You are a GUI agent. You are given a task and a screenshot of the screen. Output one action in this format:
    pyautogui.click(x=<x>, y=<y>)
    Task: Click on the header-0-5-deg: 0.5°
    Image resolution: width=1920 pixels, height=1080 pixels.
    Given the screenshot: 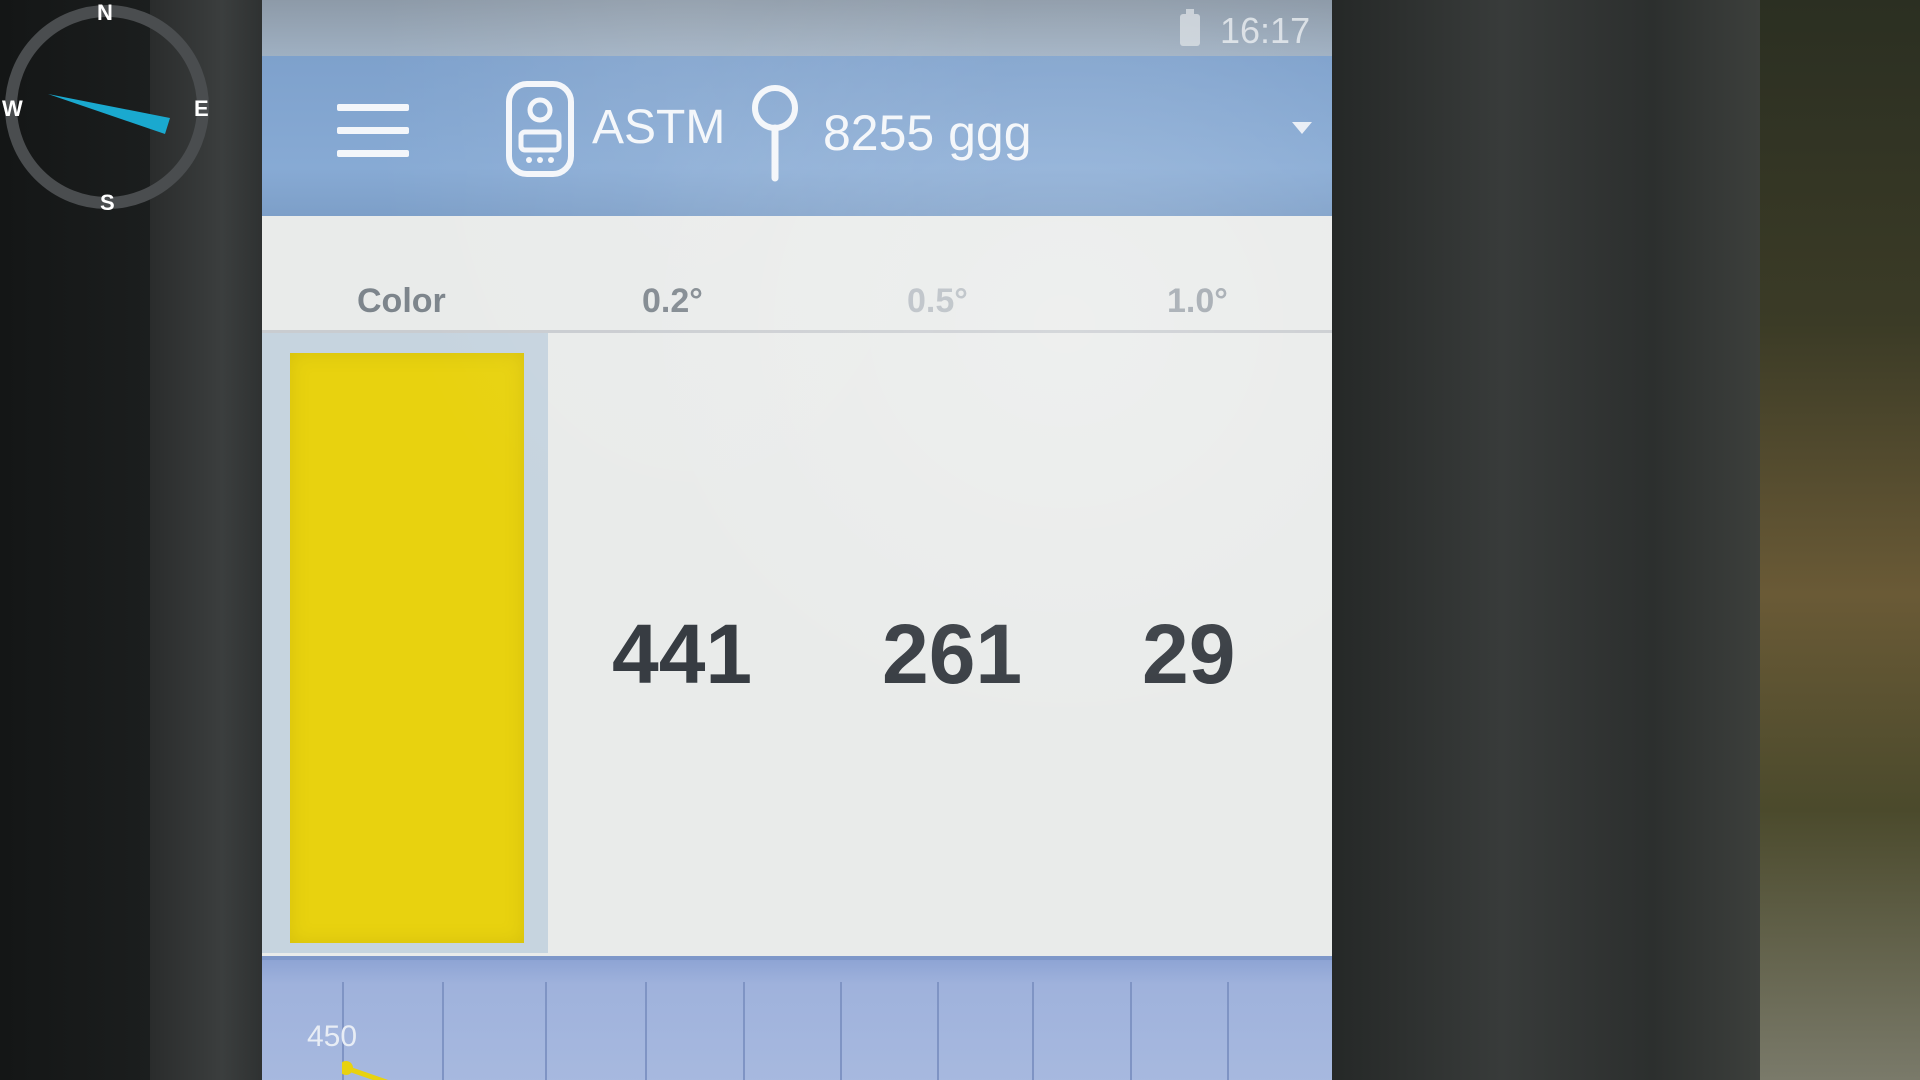 What is the action you would take?
    pyautogui.click(x=937, y=301)
    